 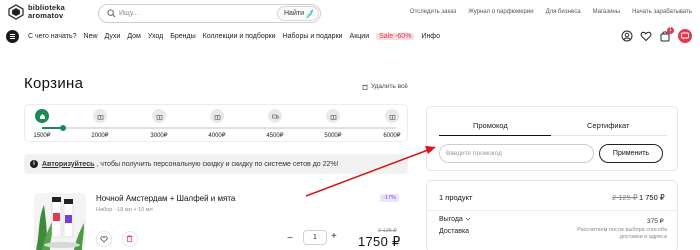 I want to click on nav-item-collections: Коллекции и подборки, so click(x=239, y=36).